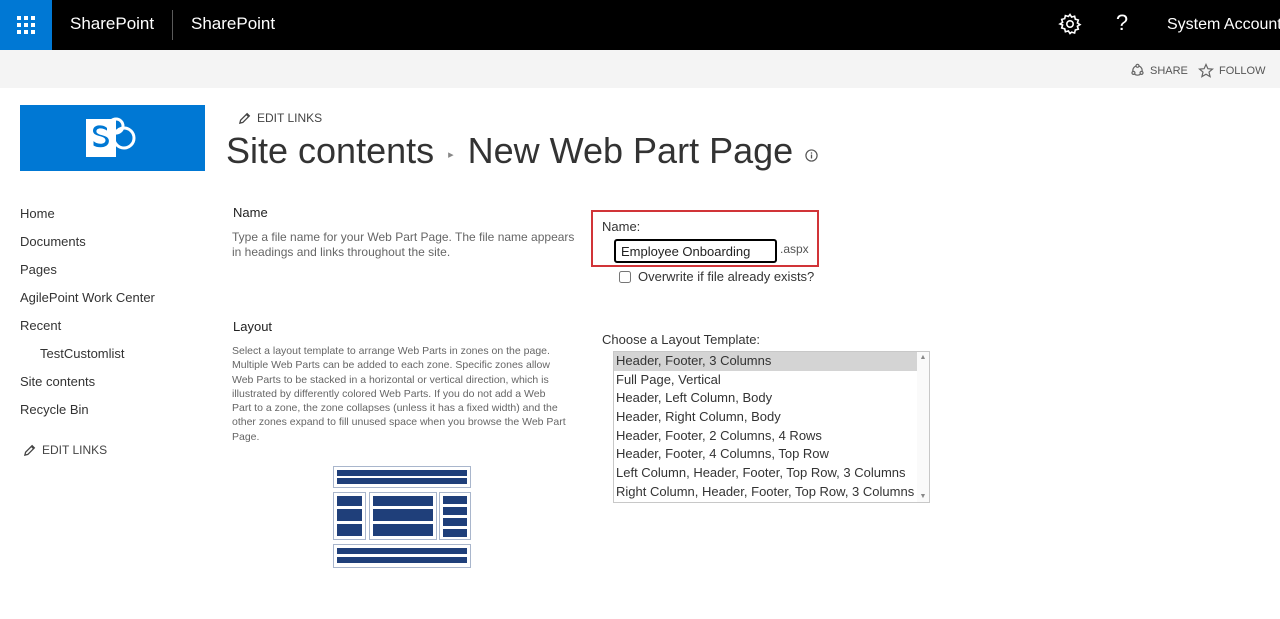 Image resolution: width=1280 pixels, height=619 pixels. Describe the element at coordinates (726, 276) in the screenshot. I see `overwrite-label: Overwrite if file already exists?` at that location.